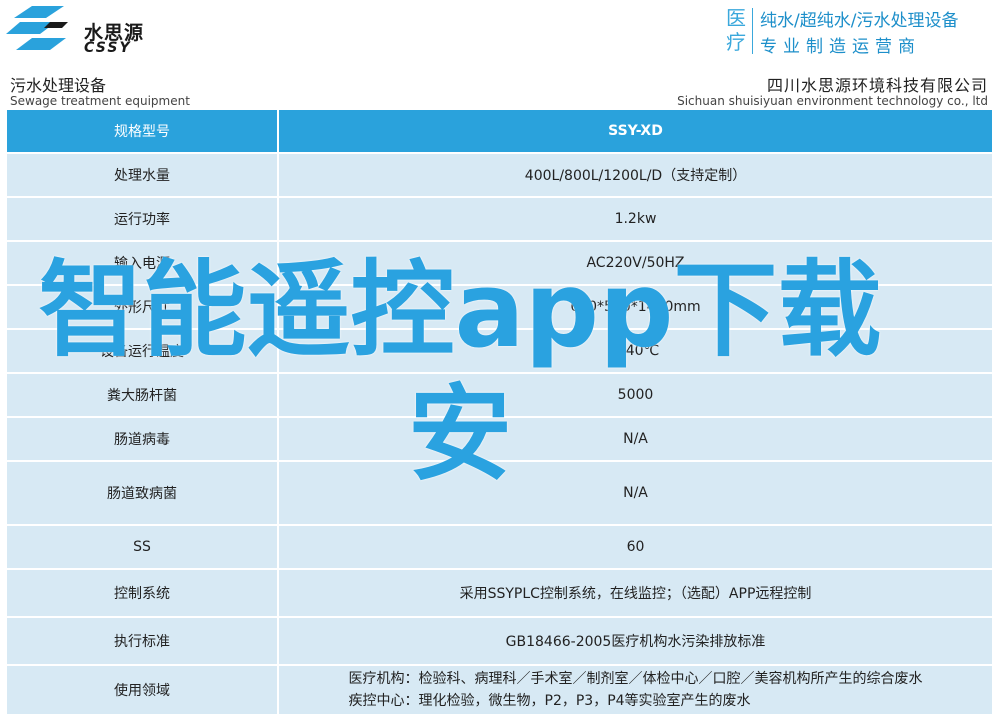 This screenshot has height=718, width=1000. Describe the element at coordinates (859, 21) in the screenshot. I see `brand-line-products: 纯水/超纯水/污水处理设备` at that location.